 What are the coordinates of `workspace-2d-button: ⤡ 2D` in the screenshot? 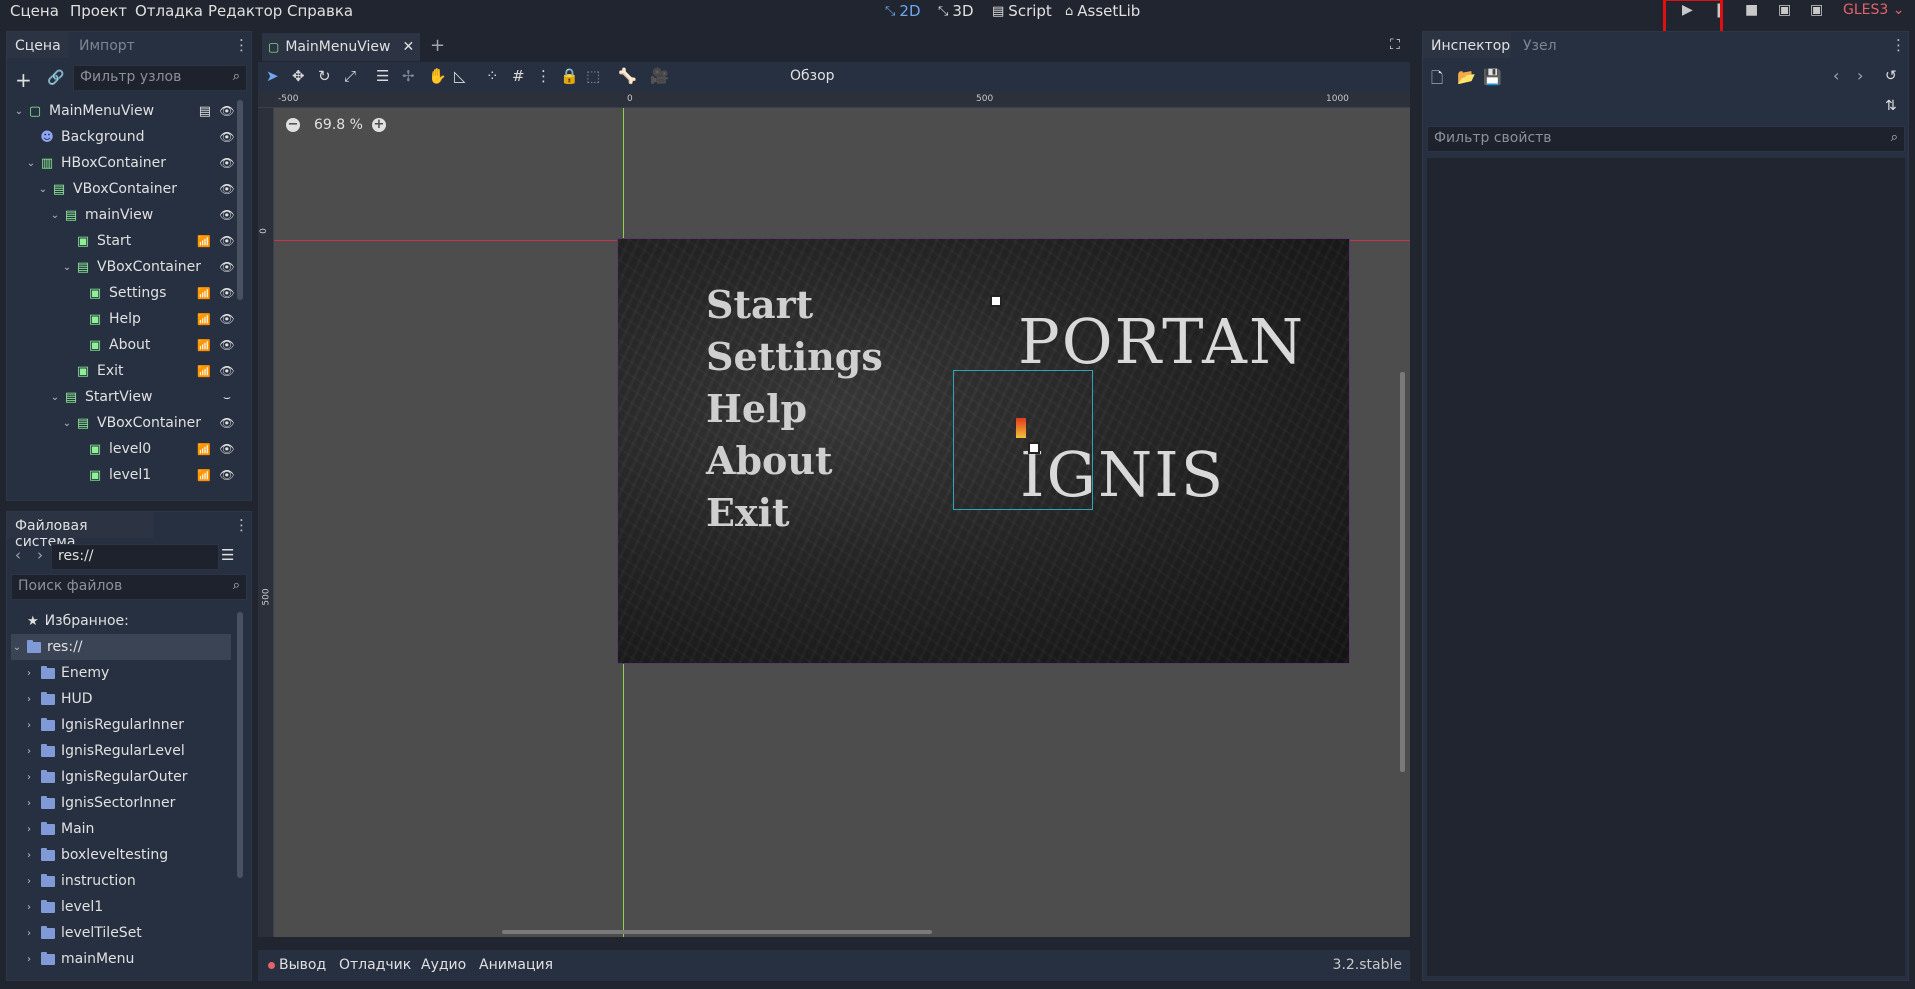 It's located at (903, 11).